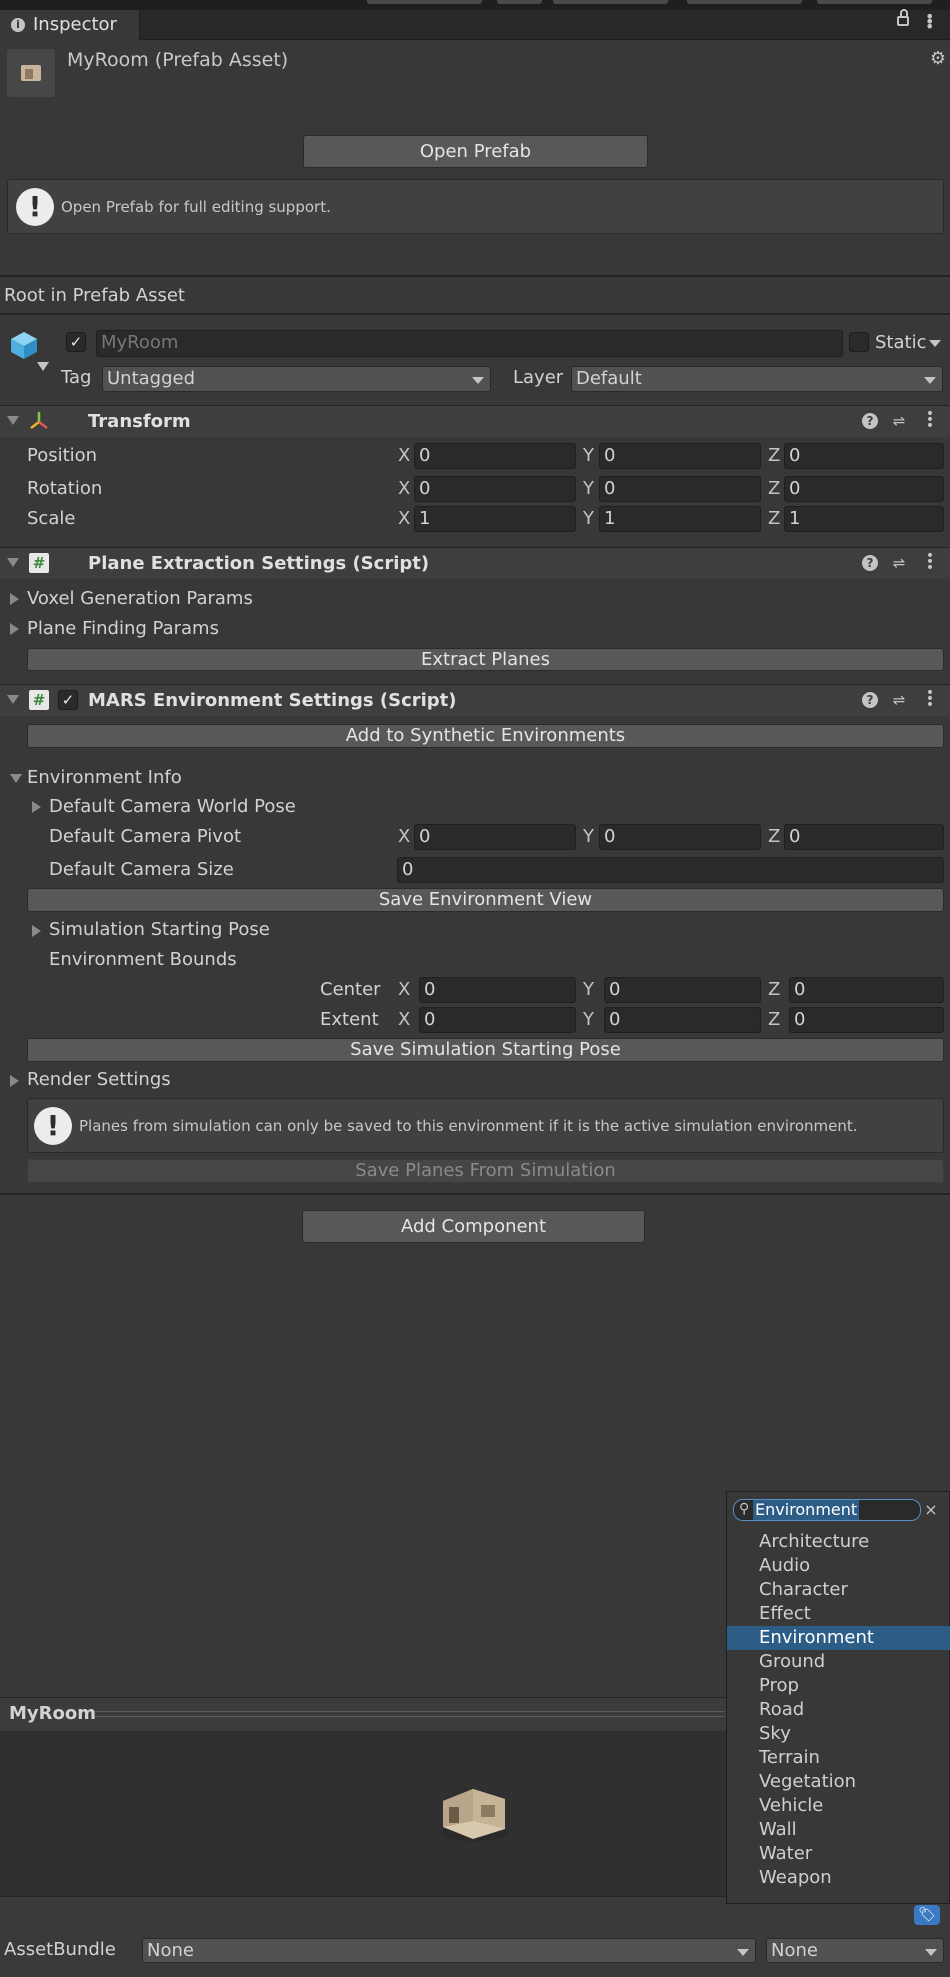  What do you see at coordinates (410, 1714) in the screenshot?
I see `preview-drag-handle` at bounding box center [410, 1714].